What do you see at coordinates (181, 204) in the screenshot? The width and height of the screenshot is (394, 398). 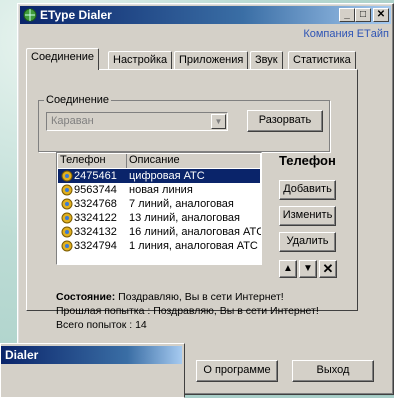 I see `phone-description: 7 линий, аналоговая` at bounding box center [181, 204].